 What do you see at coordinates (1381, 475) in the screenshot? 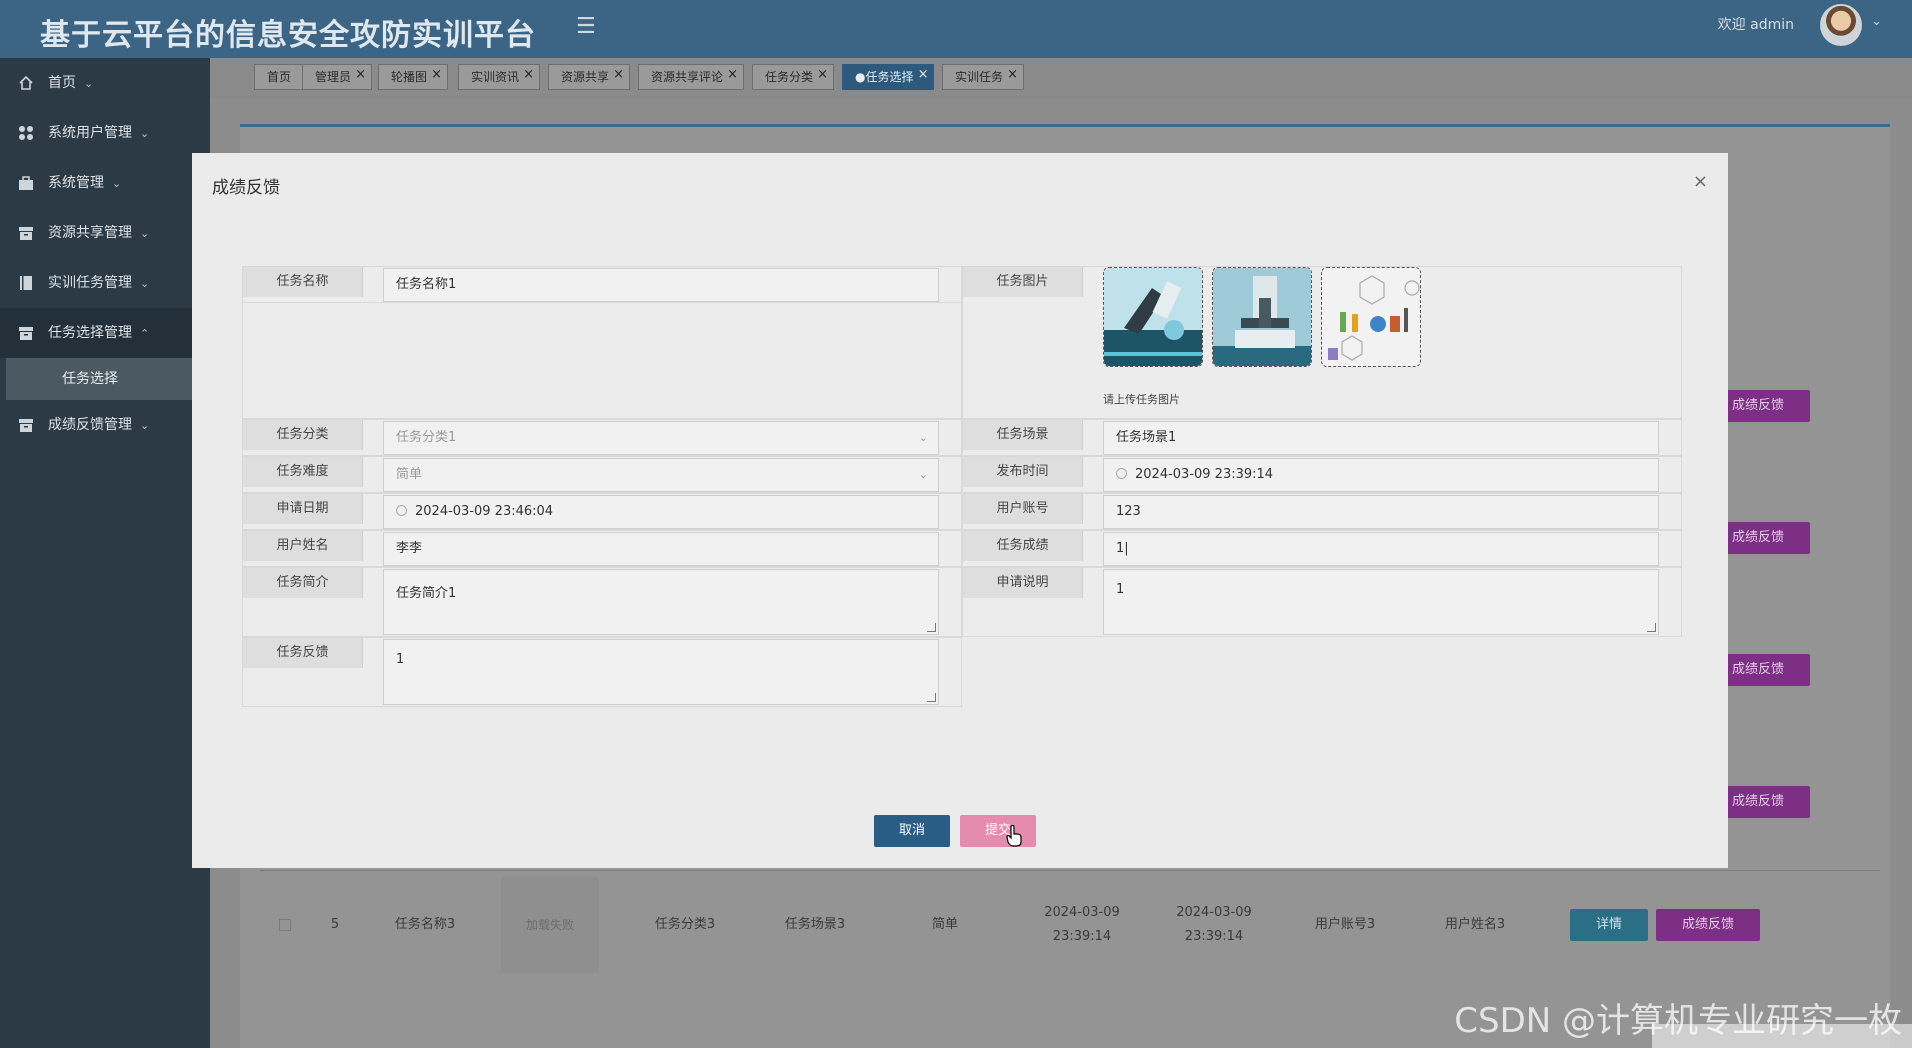
I see `publish-time-picker: 2024-03-09 23:39:14` at bounding box center [1381, 475].